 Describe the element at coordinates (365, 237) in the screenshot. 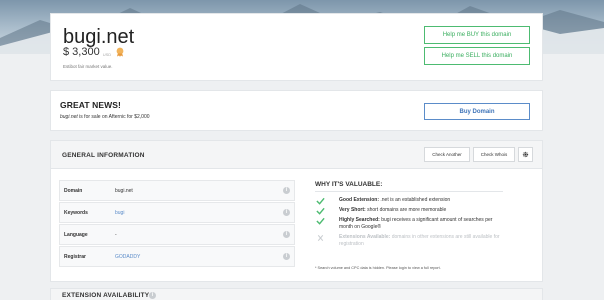

I see `reason-title: Extensions Available:` at that location.